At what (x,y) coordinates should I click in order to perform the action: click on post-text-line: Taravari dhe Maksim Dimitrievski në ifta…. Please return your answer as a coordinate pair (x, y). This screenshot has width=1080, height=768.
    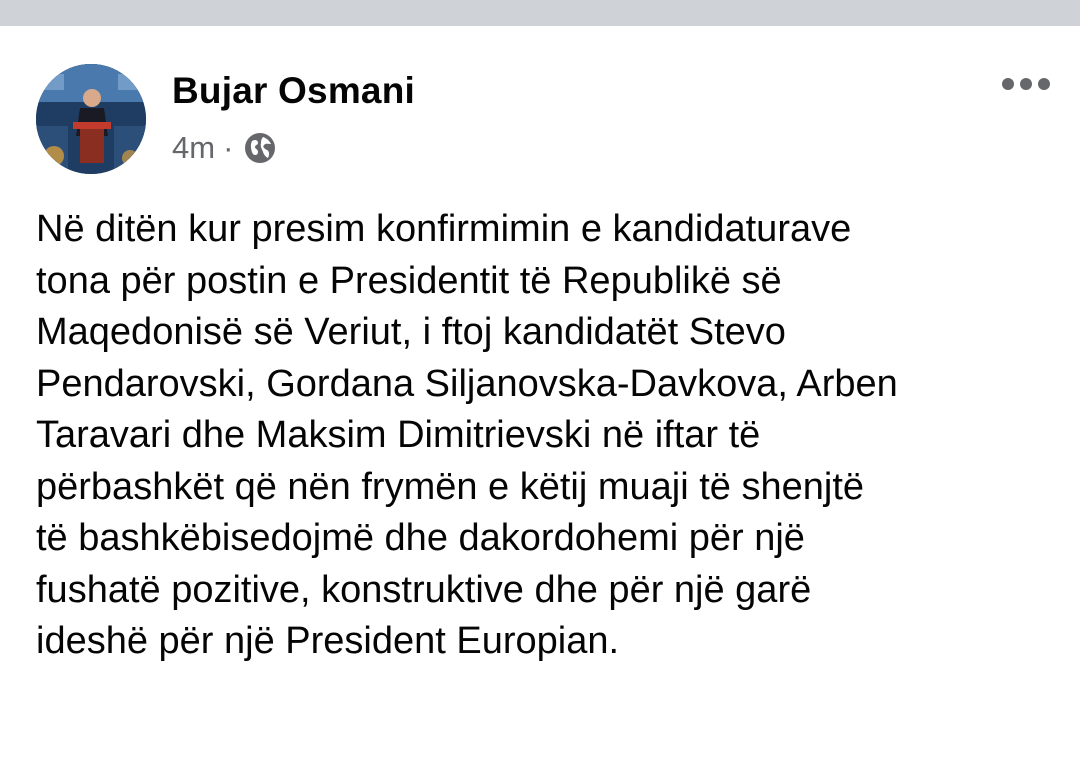
    Looking at the image, I should click on (398, 435).